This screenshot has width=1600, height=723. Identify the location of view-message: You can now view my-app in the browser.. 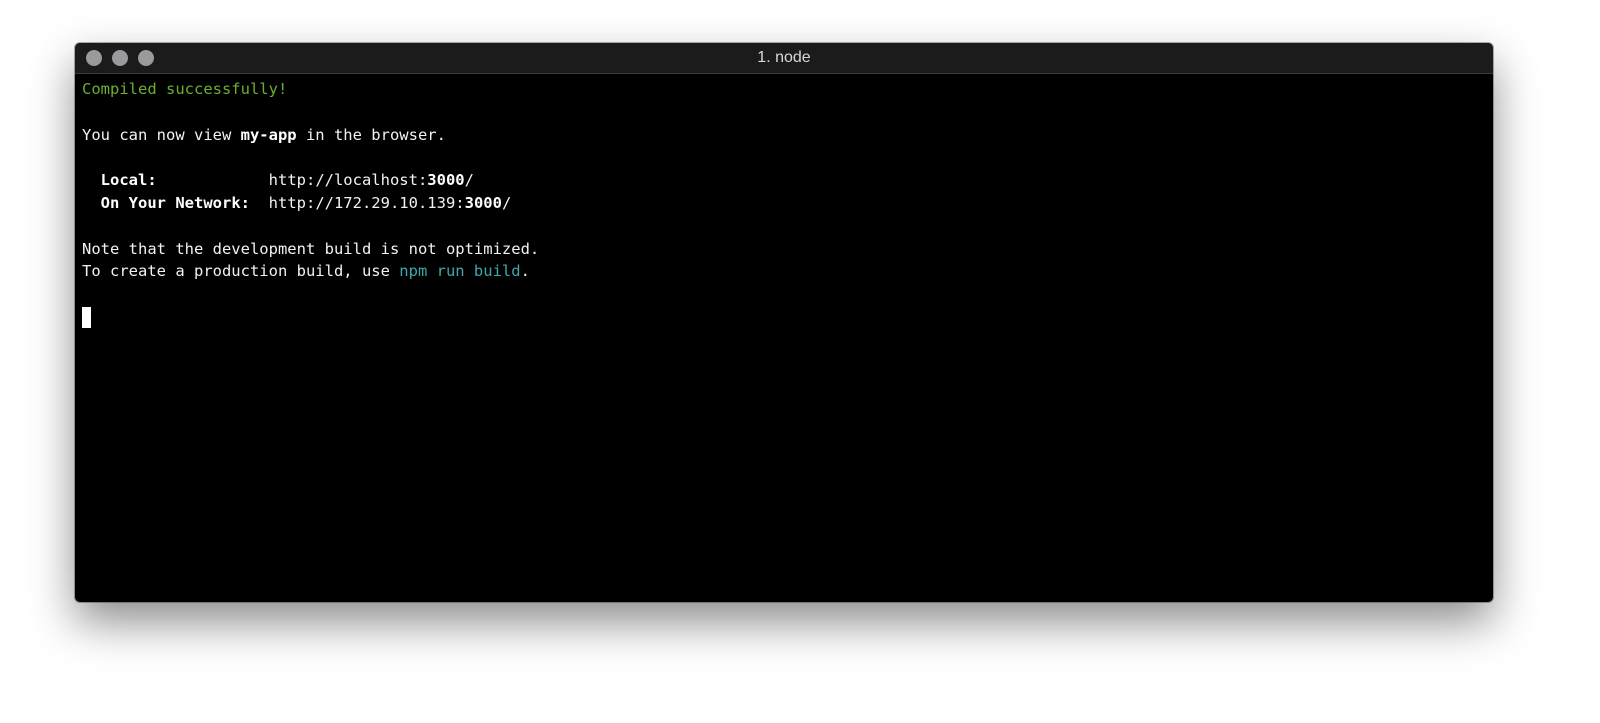
(787, 135).